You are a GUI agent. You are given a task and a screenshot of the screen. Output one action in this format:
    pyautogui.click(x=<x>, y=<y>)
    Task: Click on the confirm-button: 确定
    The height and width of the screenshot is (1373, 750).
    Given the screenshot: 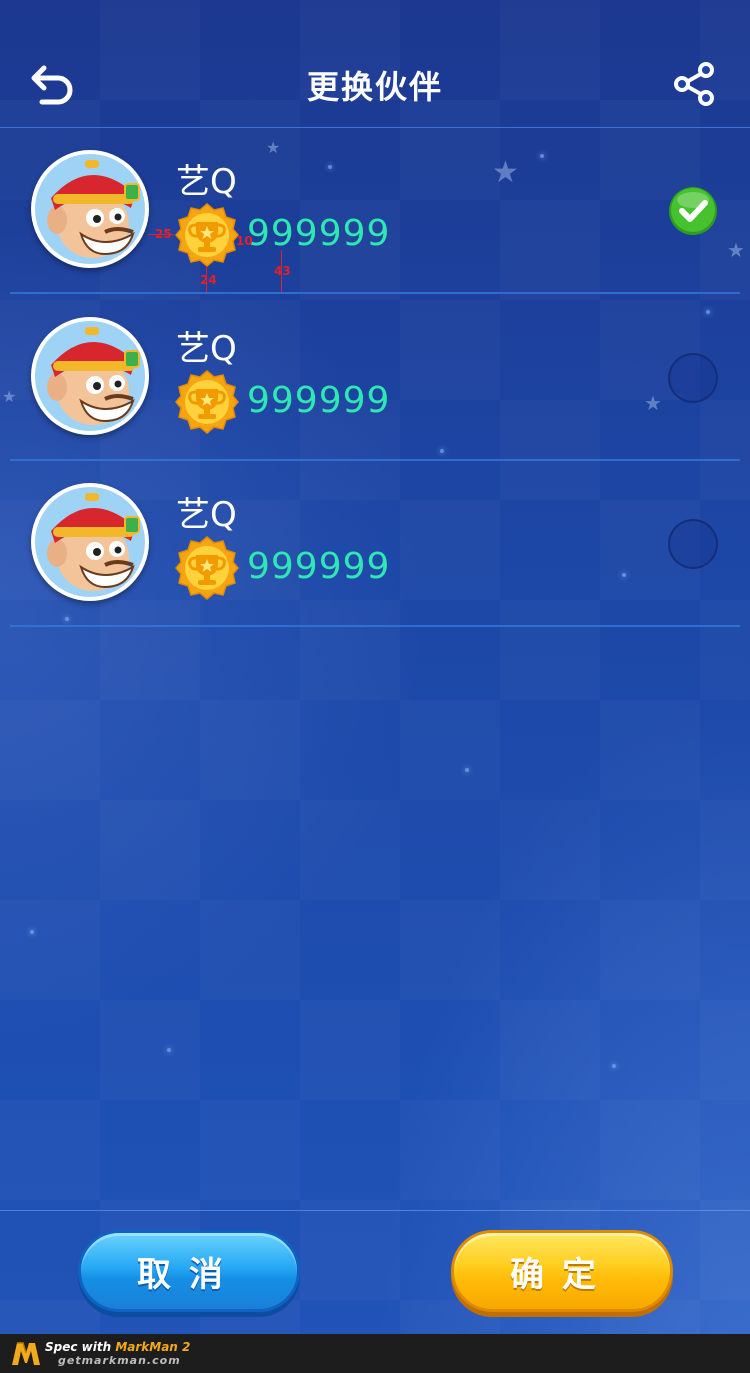 What is the action you would take?
    pyautogui.click(x=562, y=1271)
    